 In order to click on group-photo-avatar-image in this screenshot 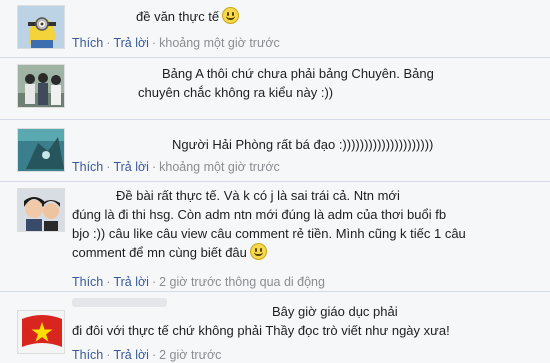, I will do `click(41, 86)`.